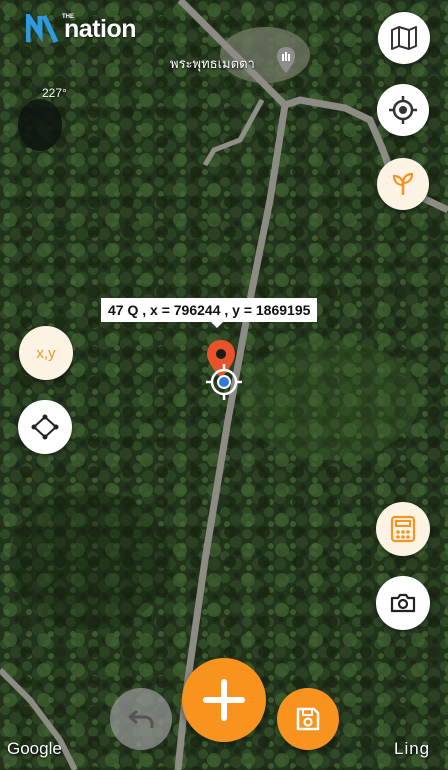 Image resolution: width=448 pixels, height=770 pixels. Describe the element at coordinates (54, 93) in the screenshot. I see `heading-readout: 227°` at that location.